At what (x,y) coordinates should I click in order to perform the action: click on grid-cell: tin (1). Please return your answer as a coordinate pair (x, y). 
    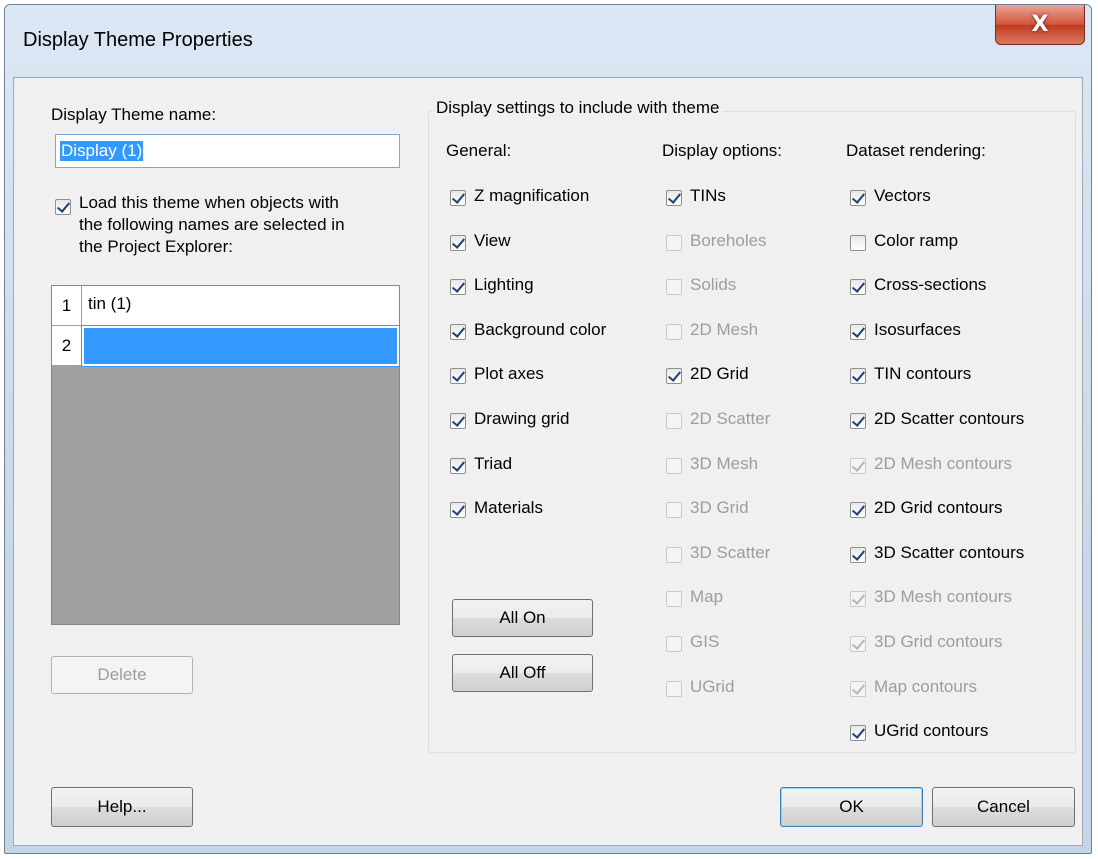
    Looking at the image, I should click on (240, 306).